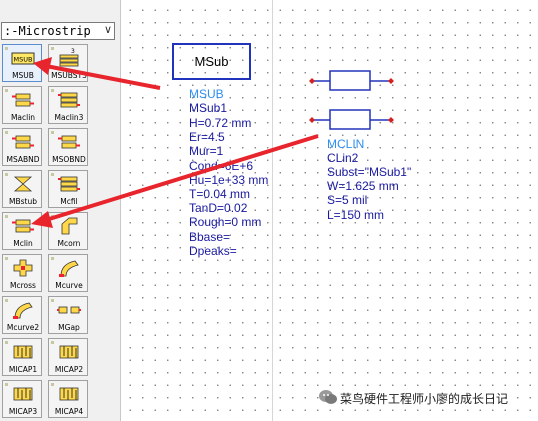 Image resolution: width=538 pixels, height=421 pixels. What do you see at coordinates (351, 80) in the screenshot?
I see `mclin-upper-line` at bounding box center [351, 80].